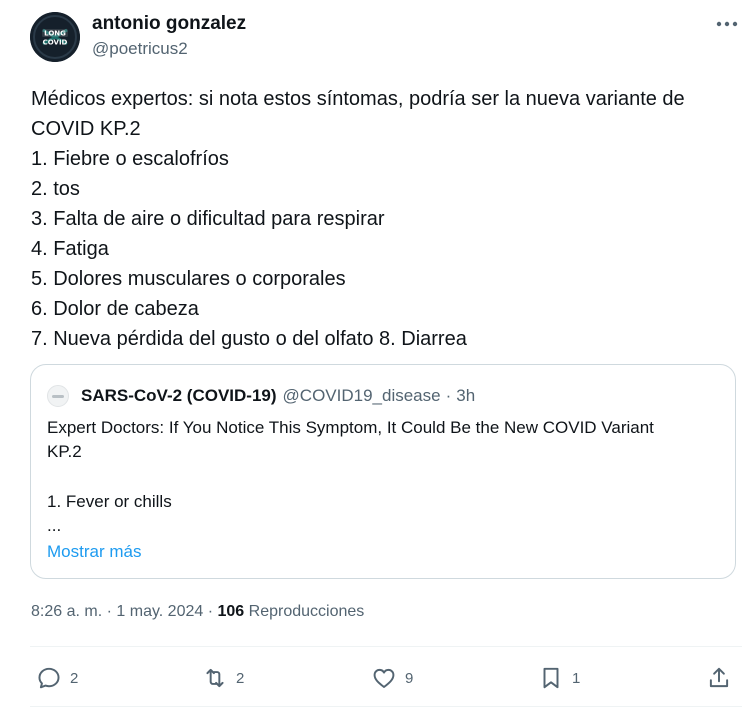 The width and height of the screenshot is (752, 708). I want to click on like-button: 9, so click(392, 678).